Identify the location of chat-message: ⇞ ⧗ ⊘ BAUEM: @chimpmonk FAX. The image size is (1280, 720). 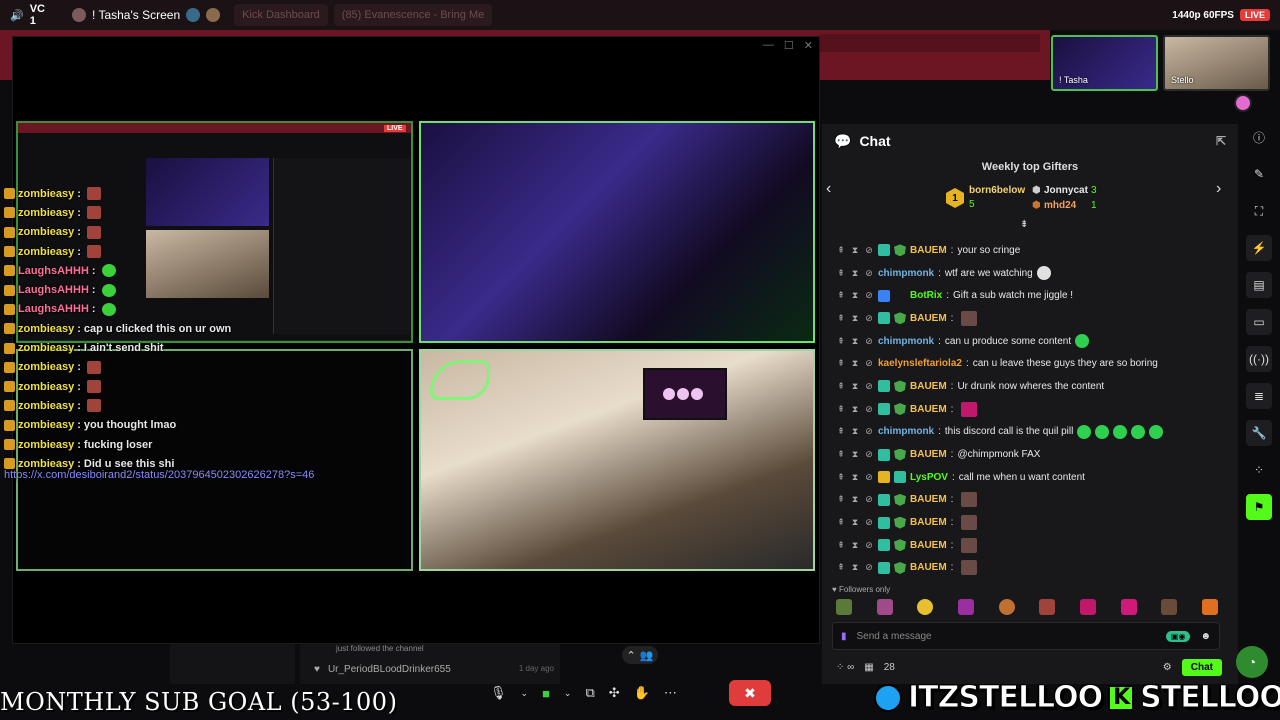
(1031, 454).